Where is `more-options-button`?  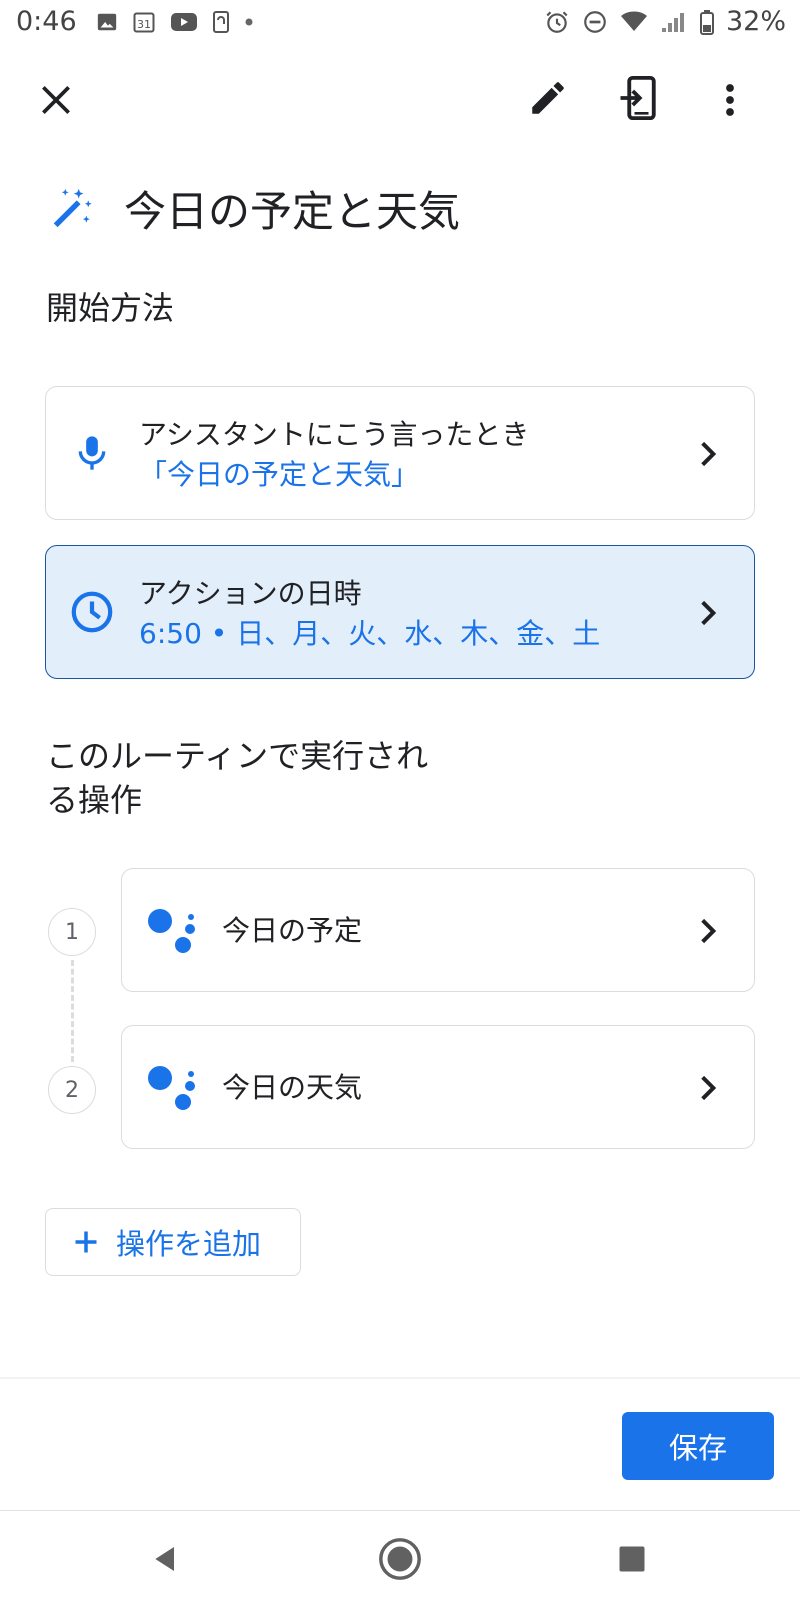 more-options-button is located at coordinates (730, 100).